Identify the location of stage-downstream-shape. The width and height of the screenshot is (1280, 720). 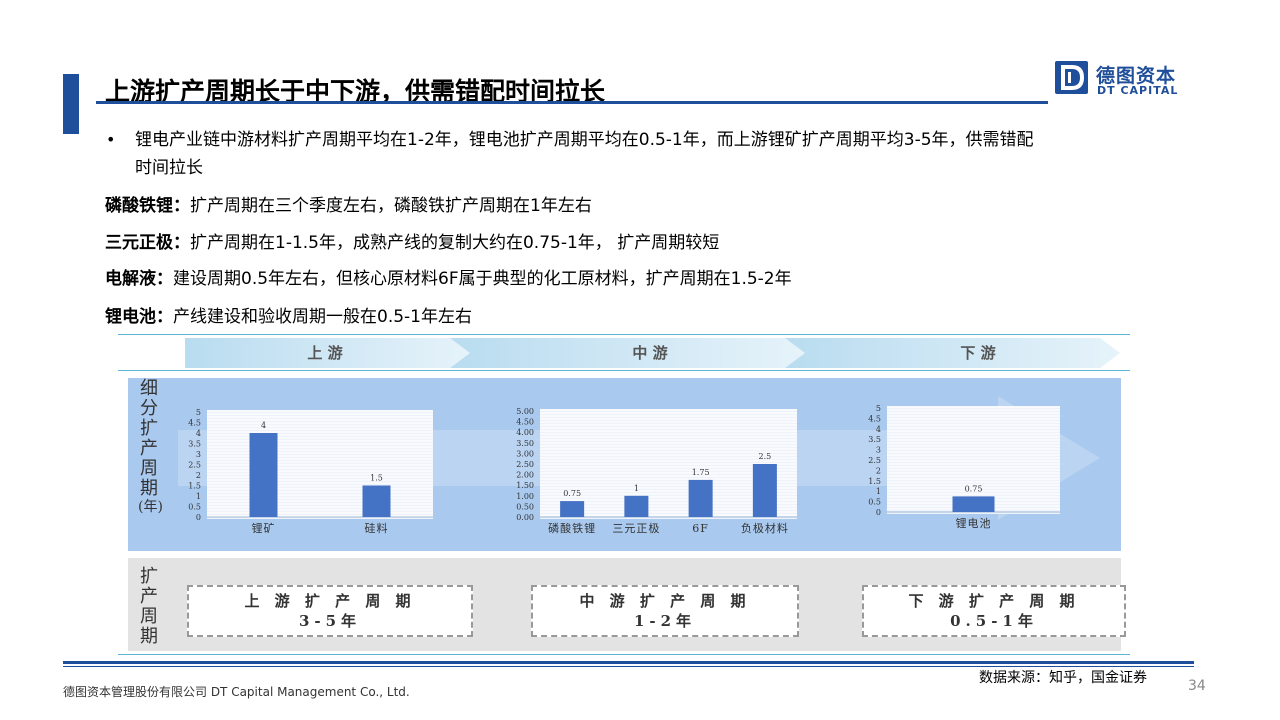
(952, 353).